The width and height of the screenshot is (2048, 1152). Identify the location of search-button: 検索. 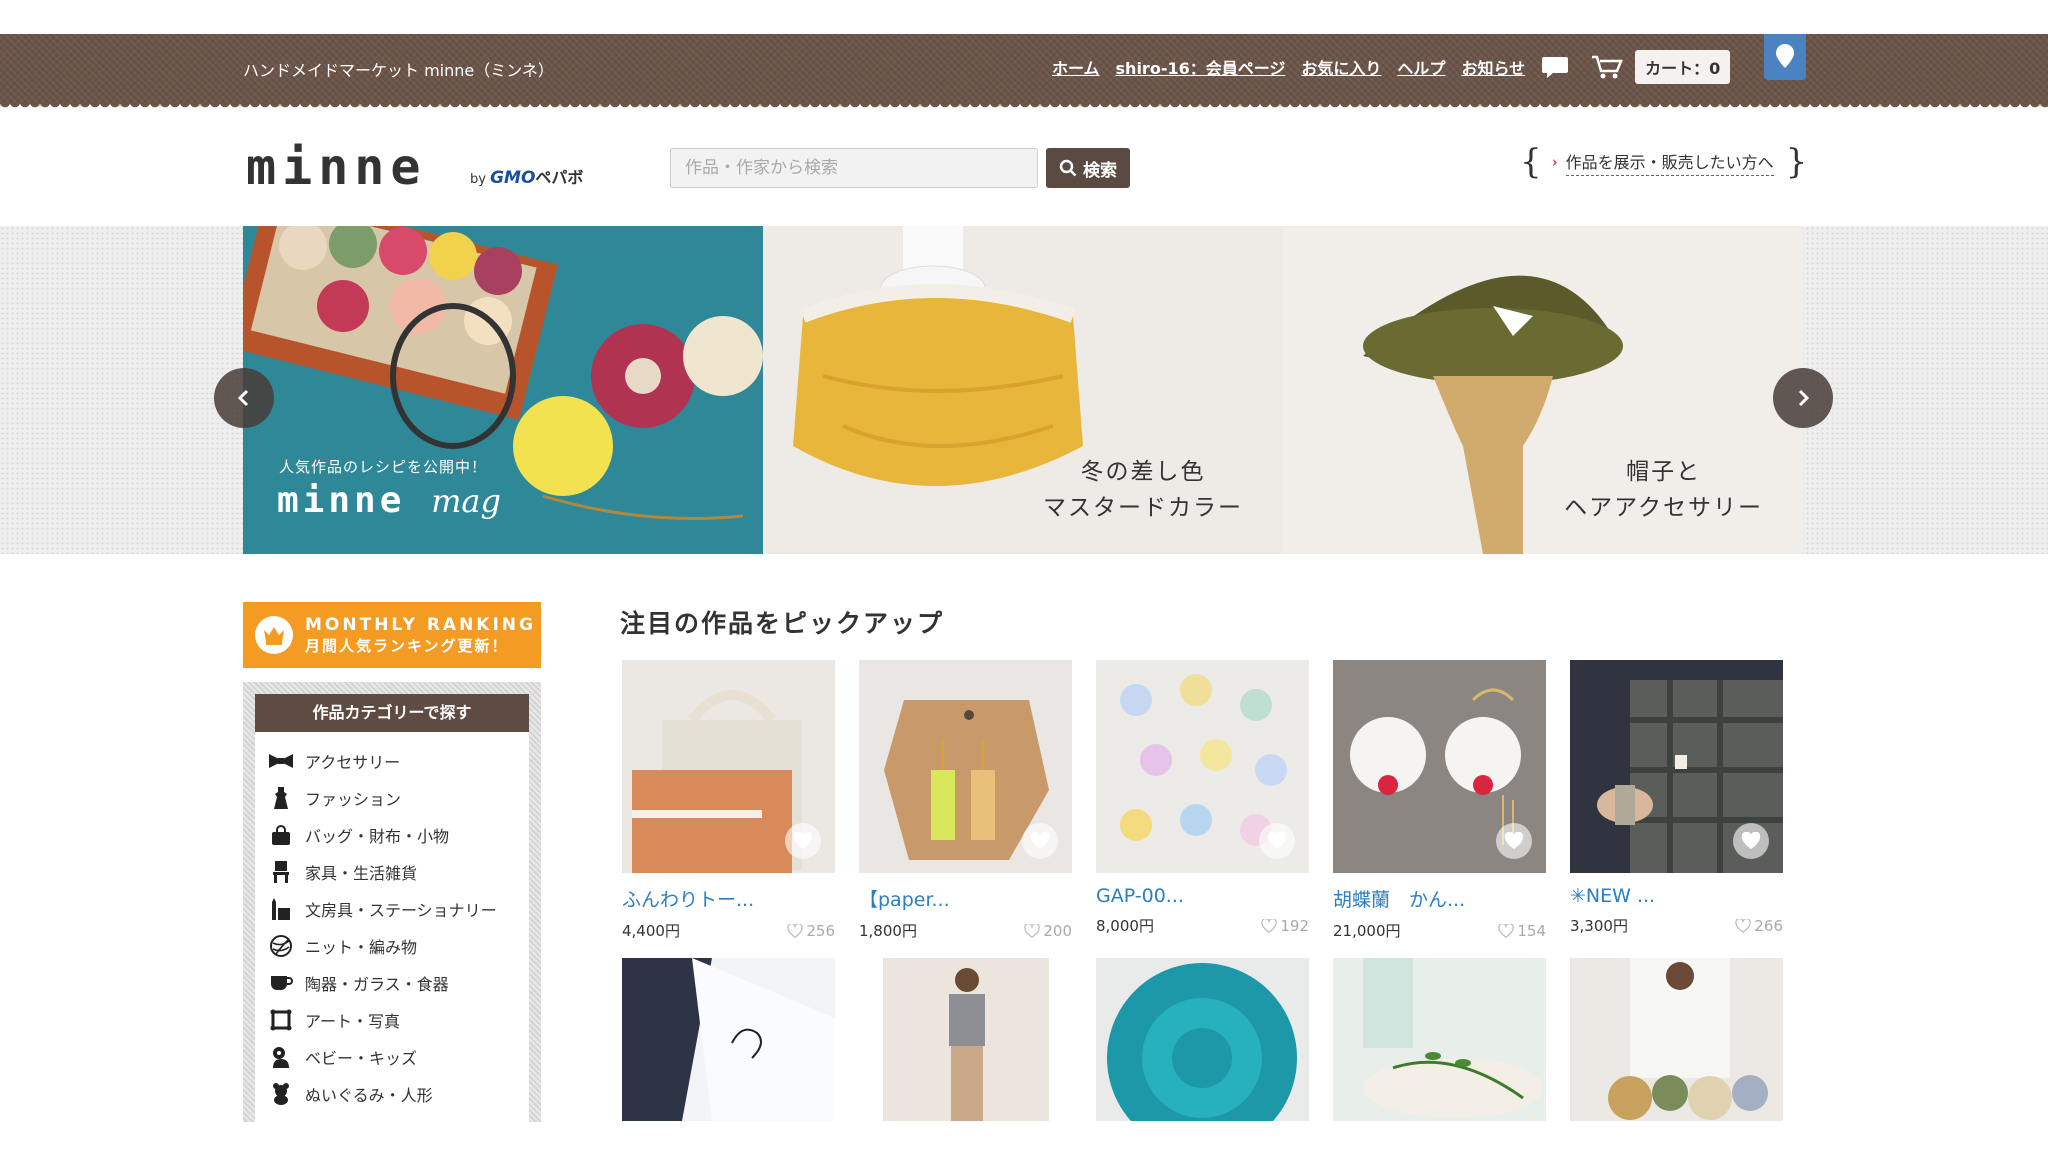
(1088, 168).